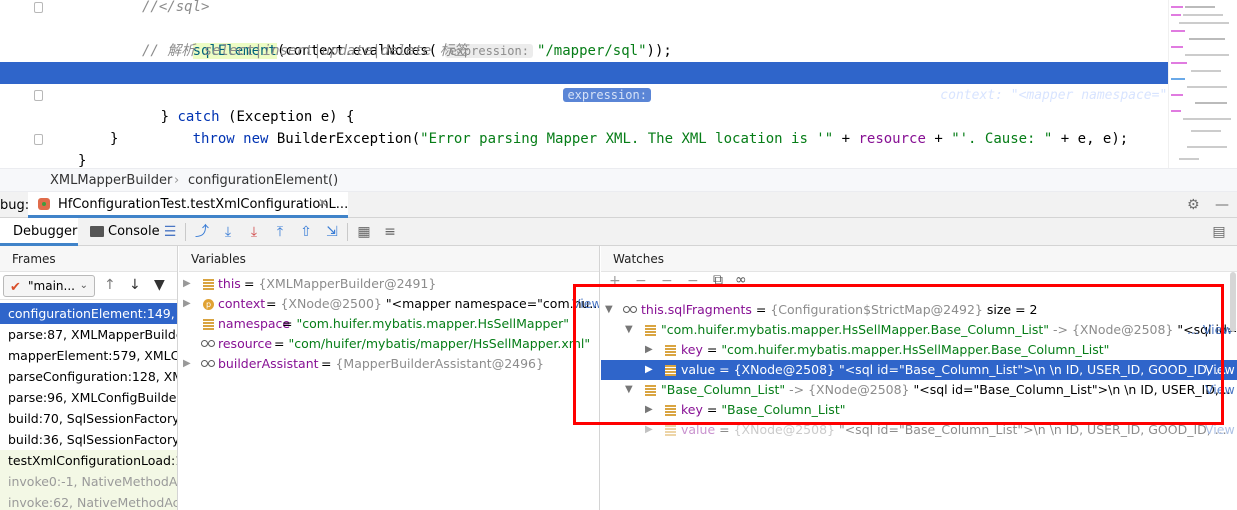  I want to click on step-over-icon: ⤓, so click(228, 232).